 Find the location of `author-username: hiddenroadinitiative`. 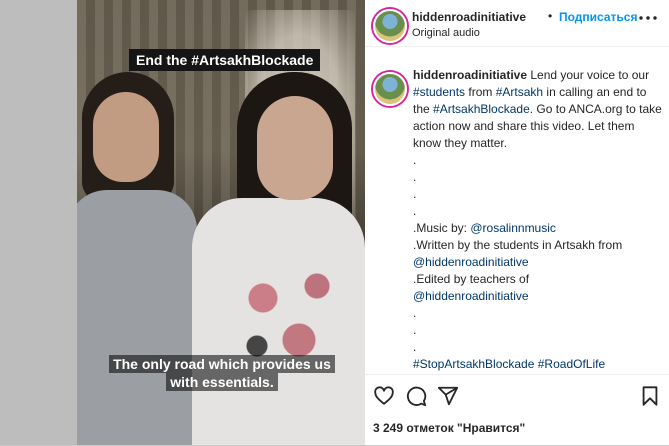

author-username: hiddenroadinitiative is located at coordinates (469, 17).